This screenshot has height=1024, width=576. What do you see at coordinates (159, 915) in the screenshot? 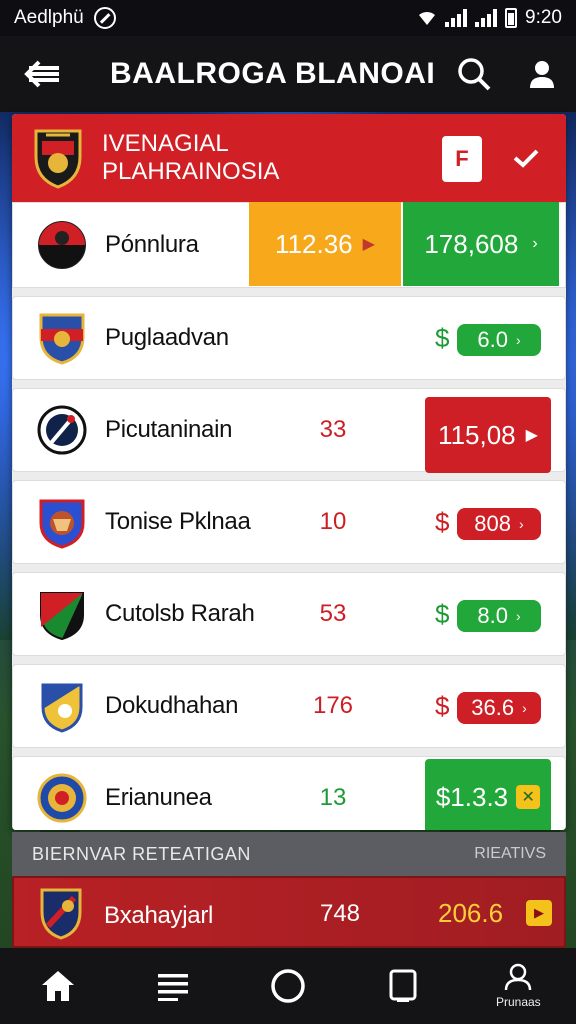
I see `team-name: Bxahayjarl` at bounding box center [159, 915].